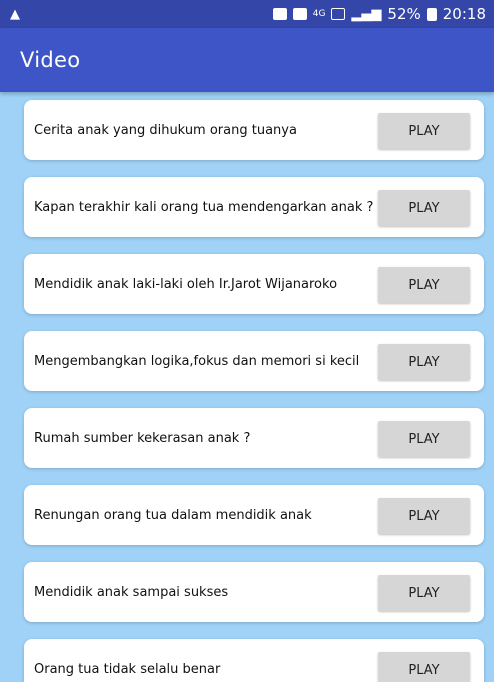 This screenshot has width=494, height=682. I want to click on notification-icon, so click(279, 14).